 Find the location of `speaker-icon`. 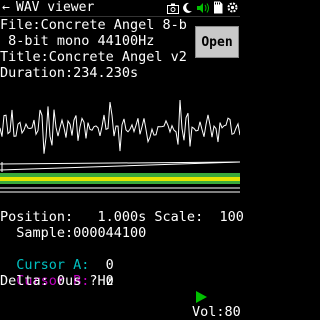

speaker-icon is located at coordinates (203, 9).